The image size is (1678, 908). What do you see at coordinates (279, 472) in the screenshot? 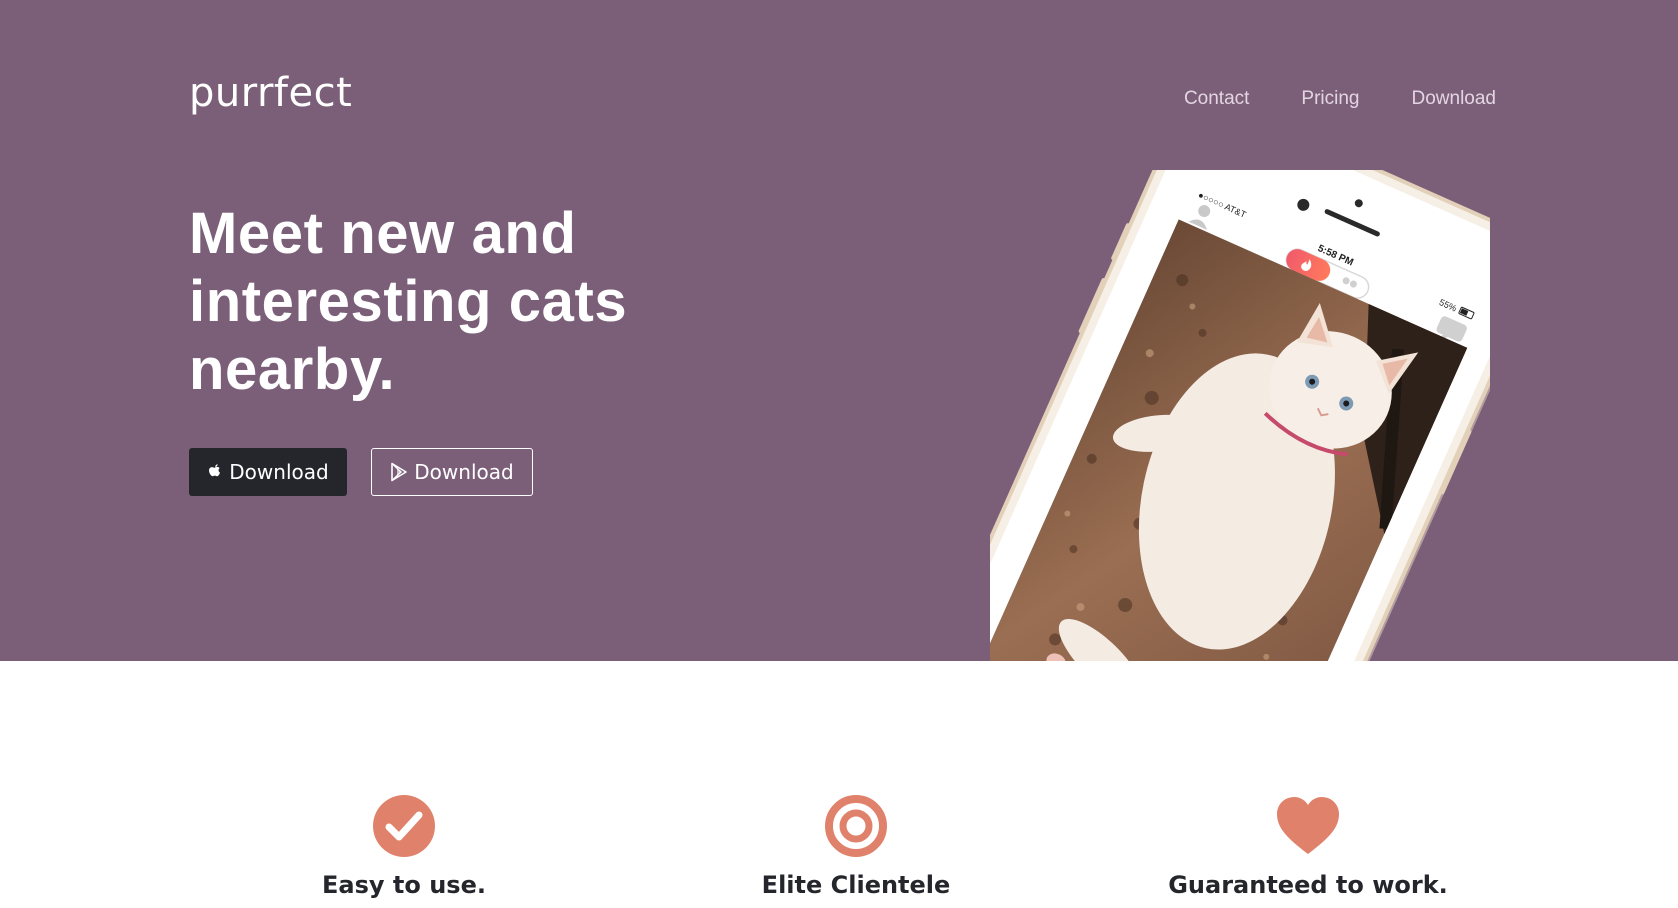
I see `app-store-download-label: Download` at bounding box center [279, 472].